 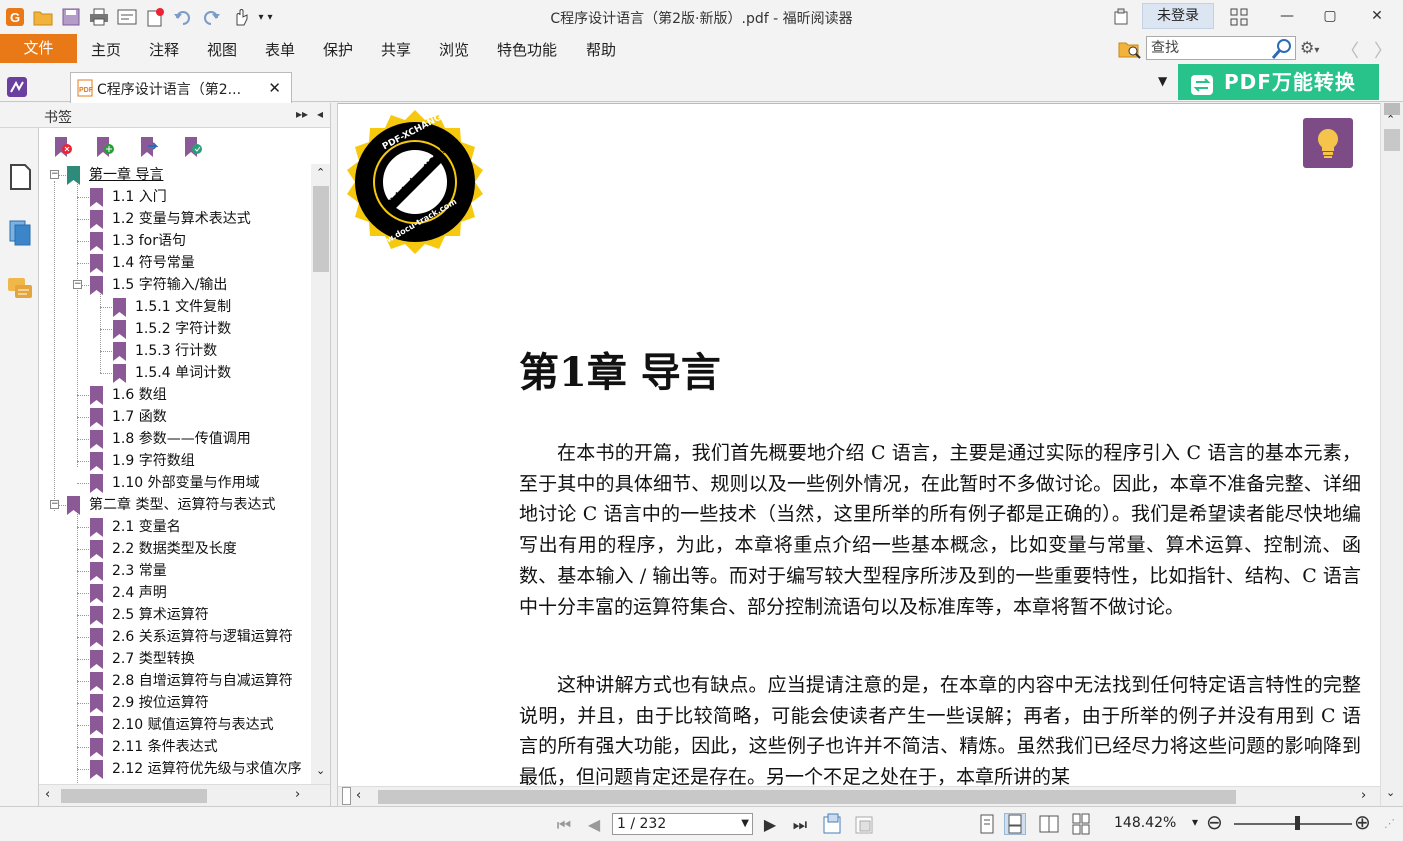 What do you see at coordinates (200, 637) in the screenshot?
I see `bookmark-item: 2.6 关系运算符与逻辑运算符` at bounding box center [200, 637].